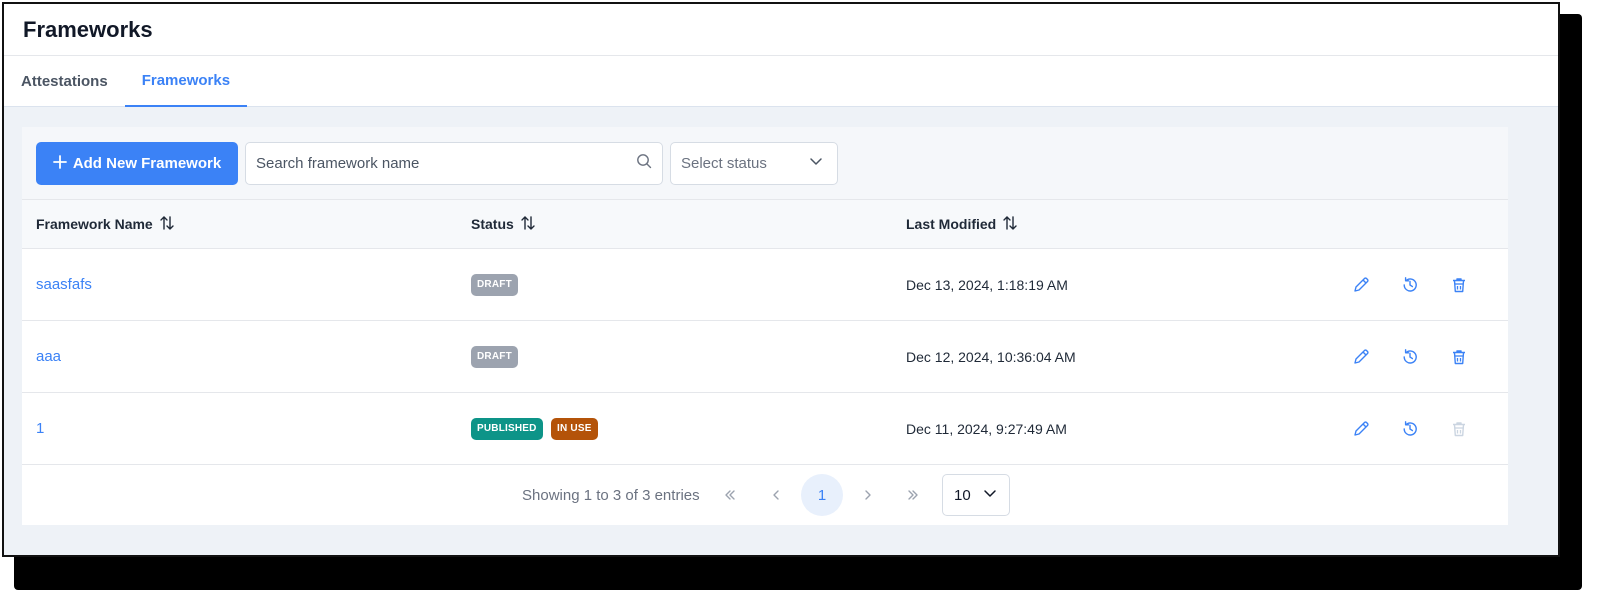  I want to click on column-header-last-modified: Last Modified, so click(962, 224).